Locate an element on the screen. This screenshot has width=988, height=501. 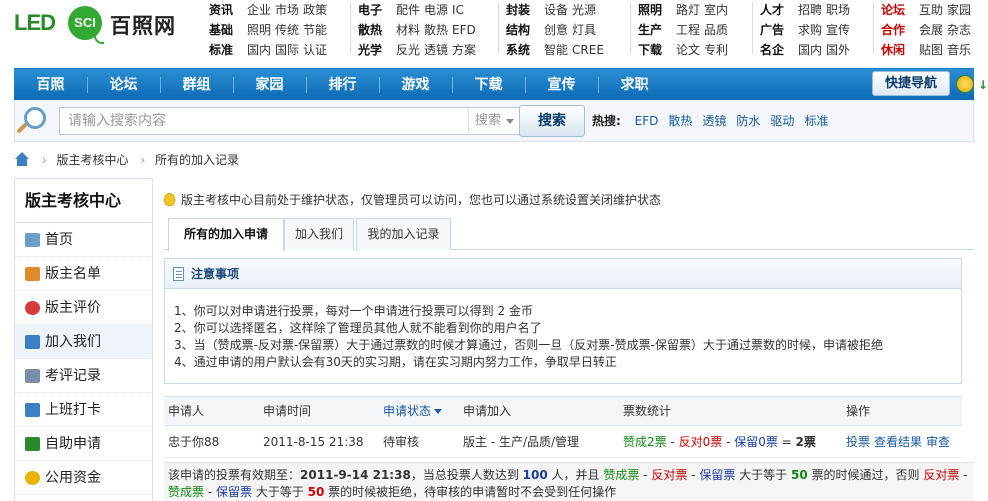
header-link: 求购 is located at coordinates (810, 30).